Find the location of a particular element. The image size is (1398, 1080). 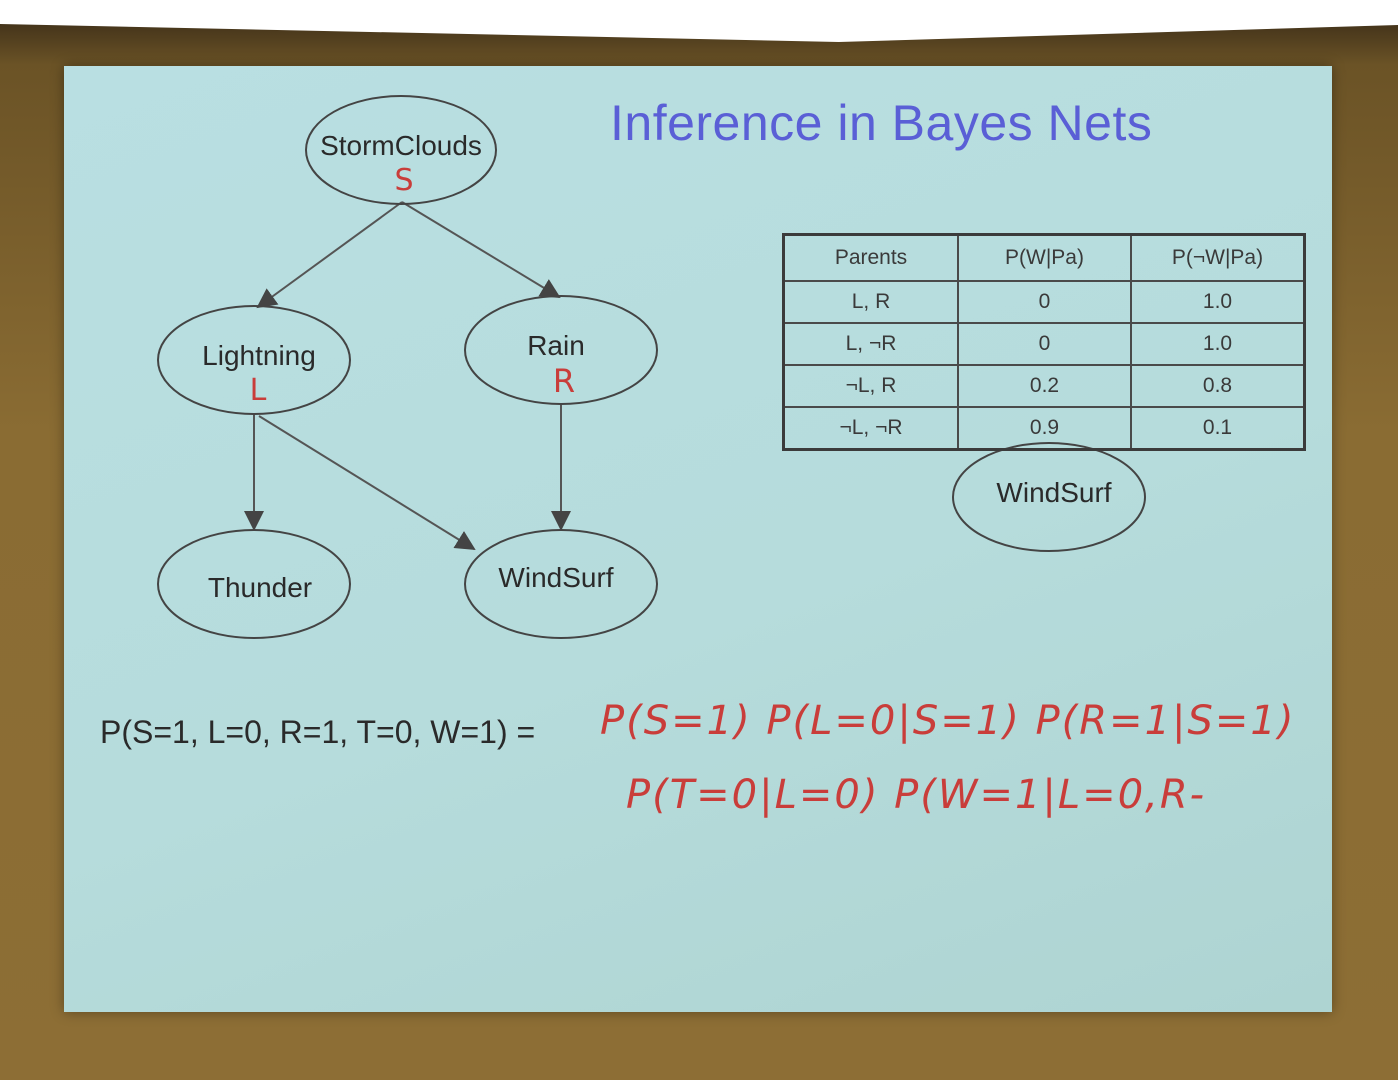

node-windsurf-cpt: WindSurf is located at coordinates (1049, 497).